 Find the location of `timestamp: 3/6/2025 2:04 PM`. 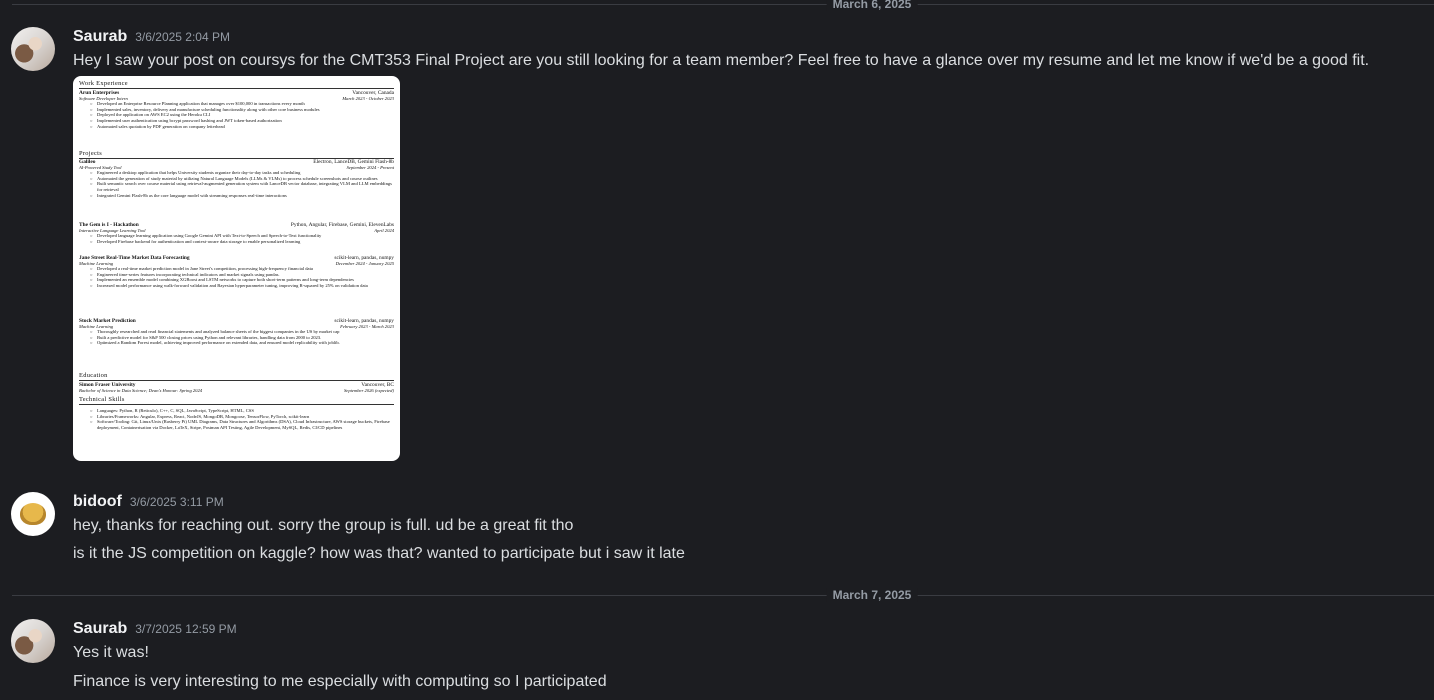

timestamp: 3/6/2025 2:04 PM is located at coordinates (182, 37).